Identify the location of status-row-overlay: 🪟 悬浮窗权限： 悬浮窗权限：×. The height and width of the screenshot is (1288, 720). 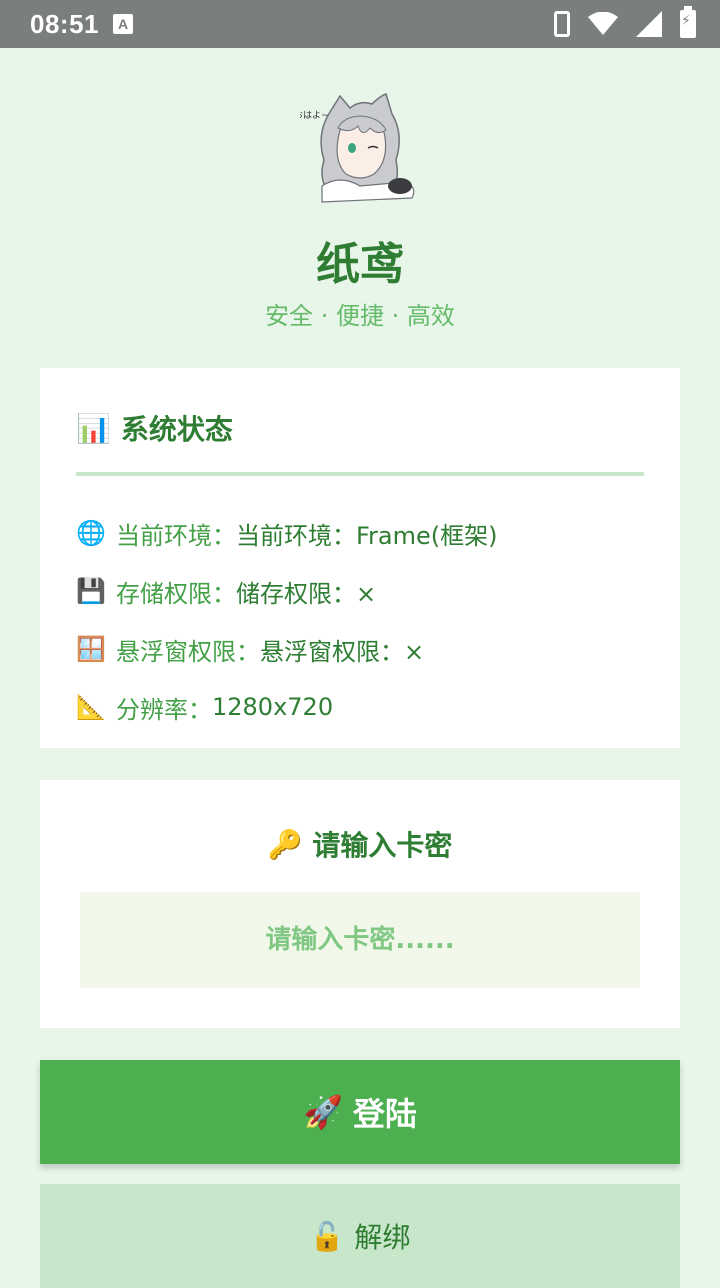
(360, 649).